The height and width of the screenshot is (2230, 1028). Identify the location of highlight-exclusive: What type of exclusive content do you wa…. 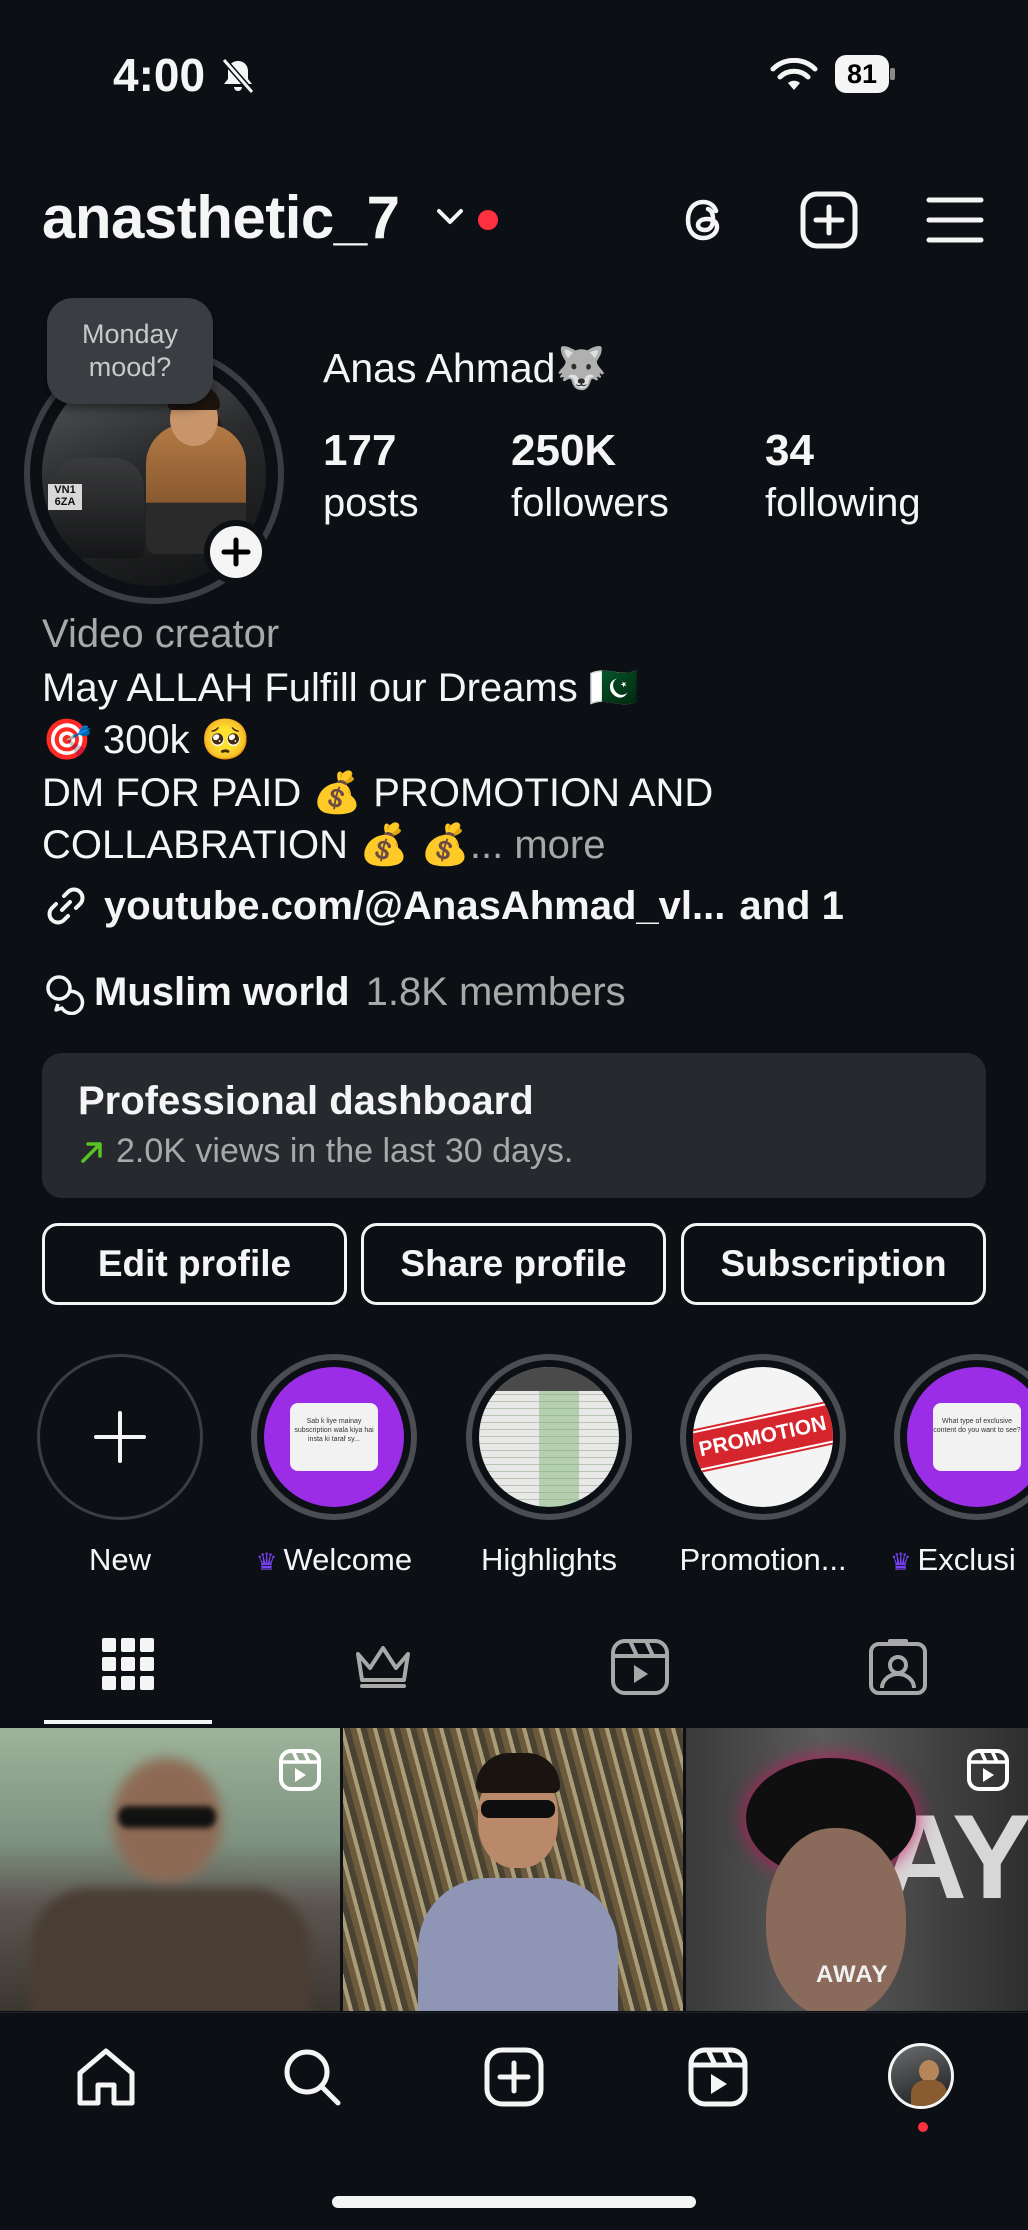
(960, 1466).